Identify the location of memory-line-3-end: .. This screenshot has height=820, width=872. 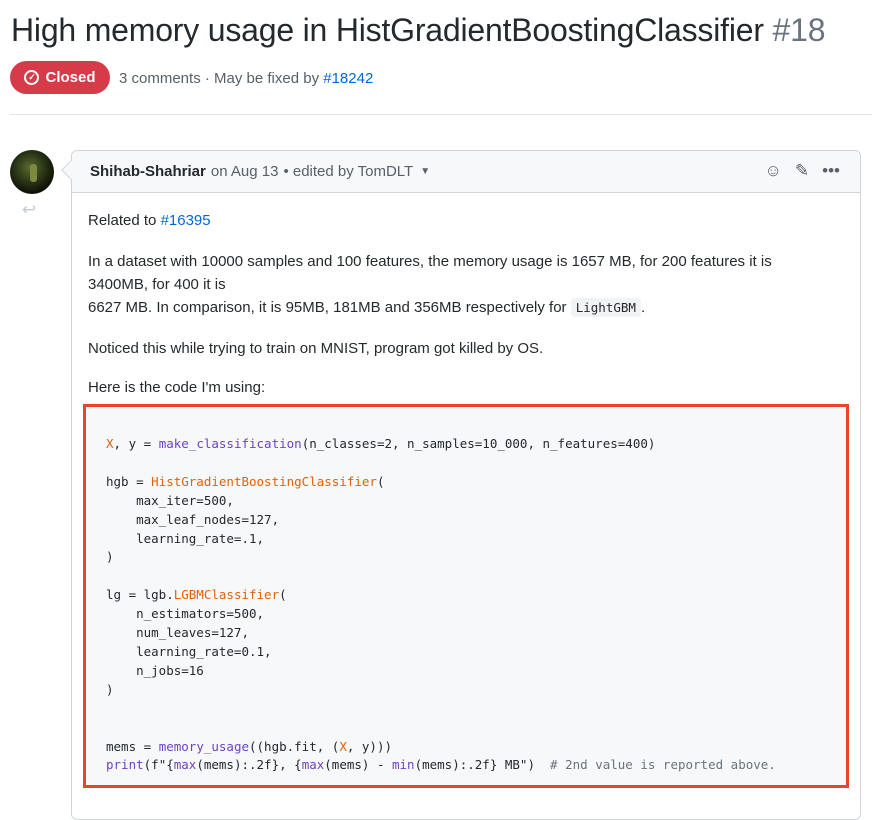
(643, 307).